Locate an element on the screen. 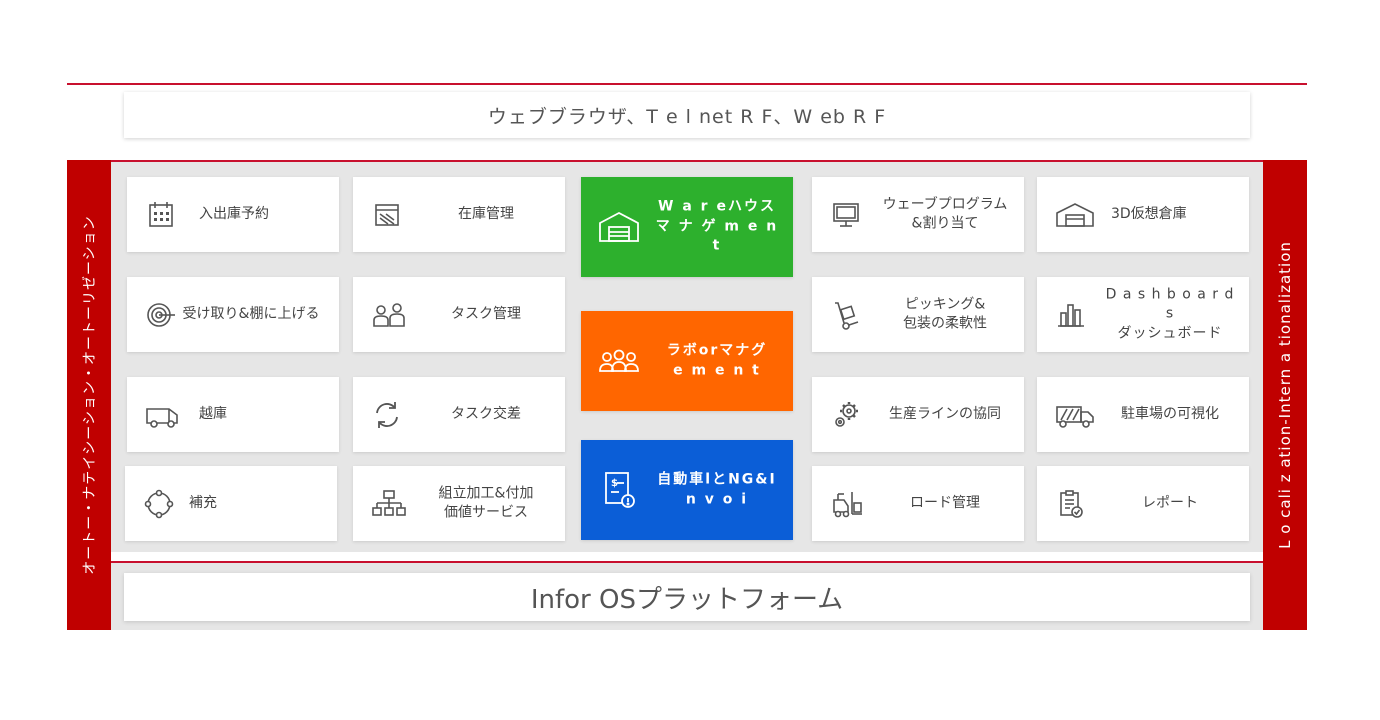  tile-yard-visibility: 駐車場の可視化 is located at coordinates (1143, 414).